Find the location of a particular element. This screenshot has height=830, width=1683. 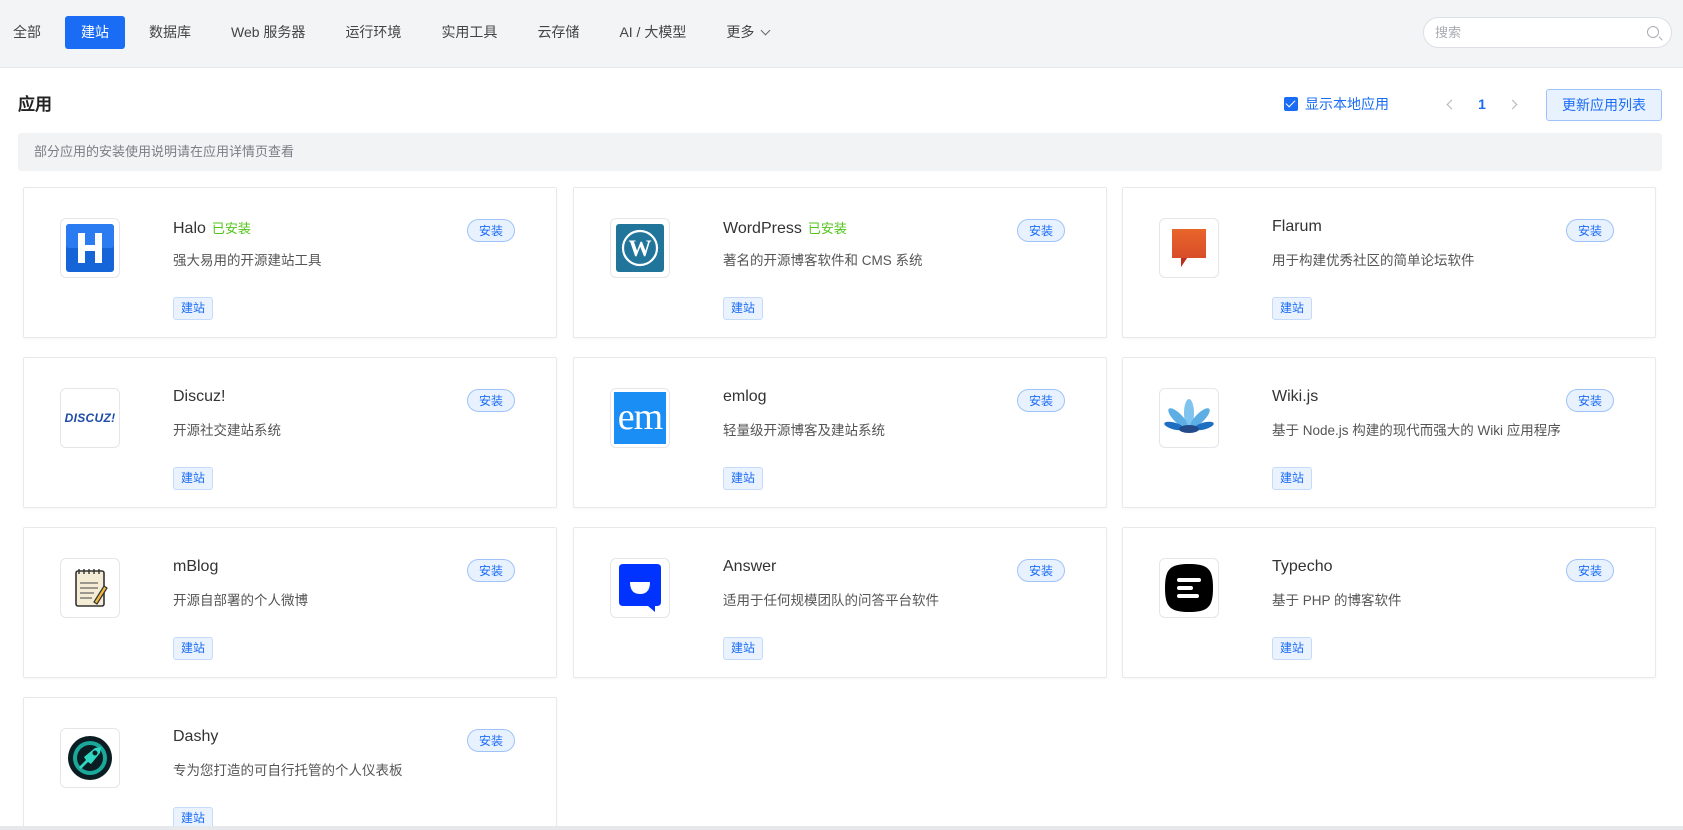

app-card-dashy: Dashy 专为您打造的可自行托管的个人仪表板 安装 建站 is located at coordinates (290, 763).